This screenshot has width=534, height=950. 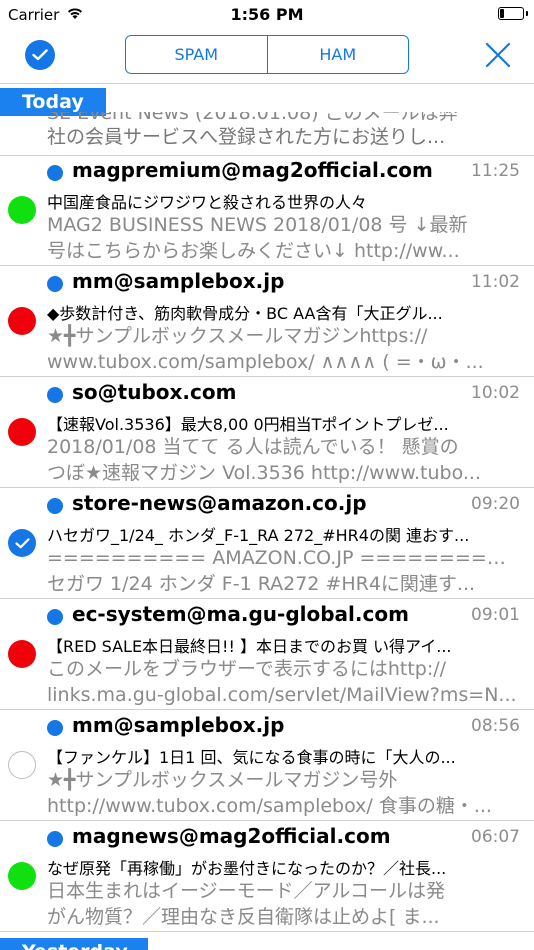 I want to click on message-time: 08:56, so click(x=495, y=726).